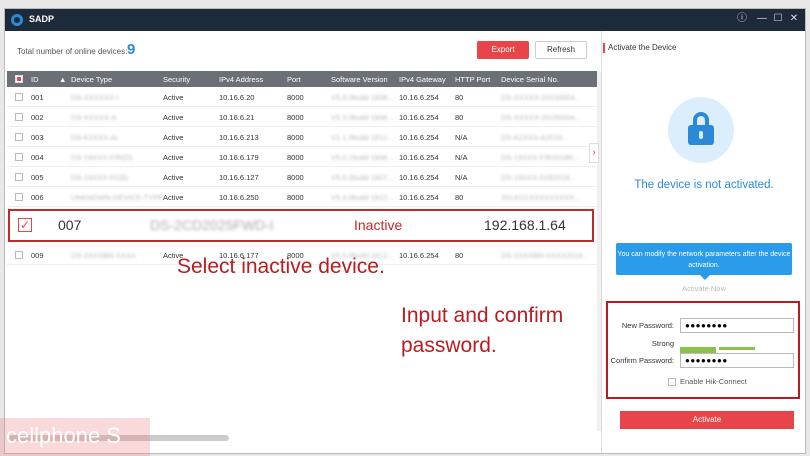 The height and width of the screenshot is (456, 810). What do you see at coordinates (737, 325) in the screenshot?
I see `new-password-field: ●●●●●●●●` at bounding box center [737, 325].